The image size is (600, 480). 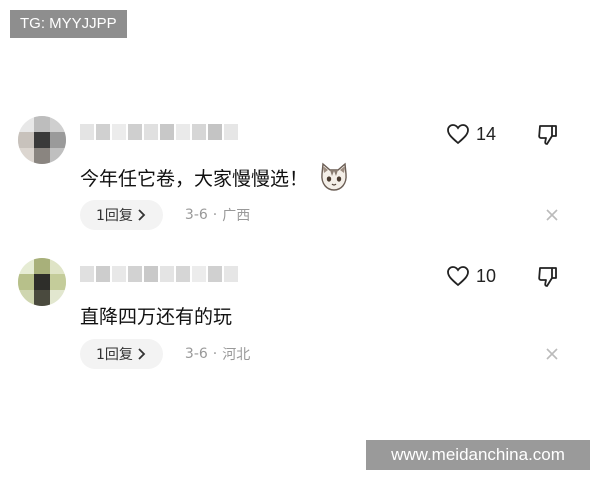 What do you see at coordinates (471, 134) in the screenshot?
I see `like-button: 14` at bounding box center [471, 134].